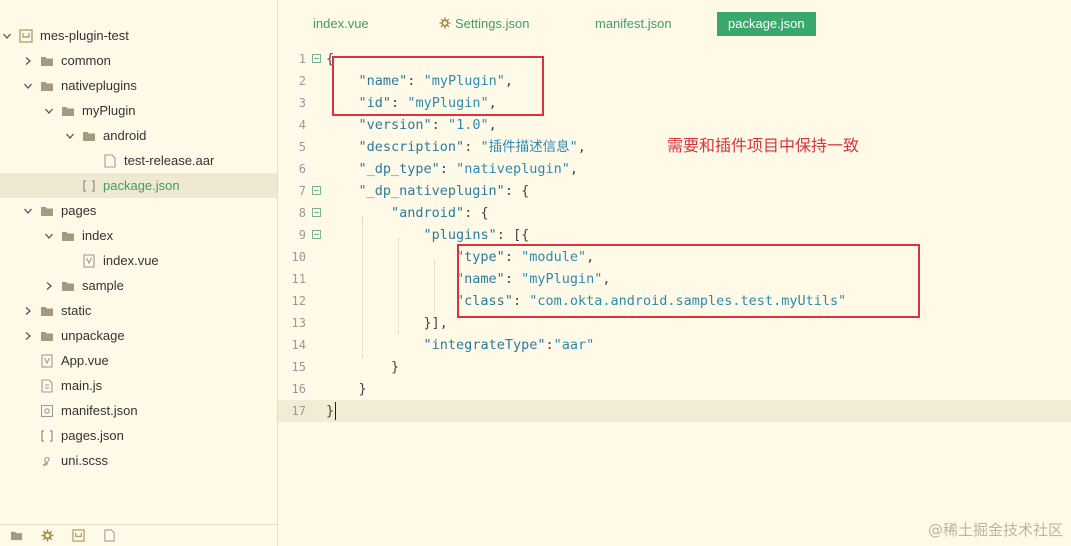 The height and width of the screenshot is (546, 1071). What do you see at coordinates (302, 81) in the screenshot?
I see `line-number: 2` at bounding box center [302, 81].